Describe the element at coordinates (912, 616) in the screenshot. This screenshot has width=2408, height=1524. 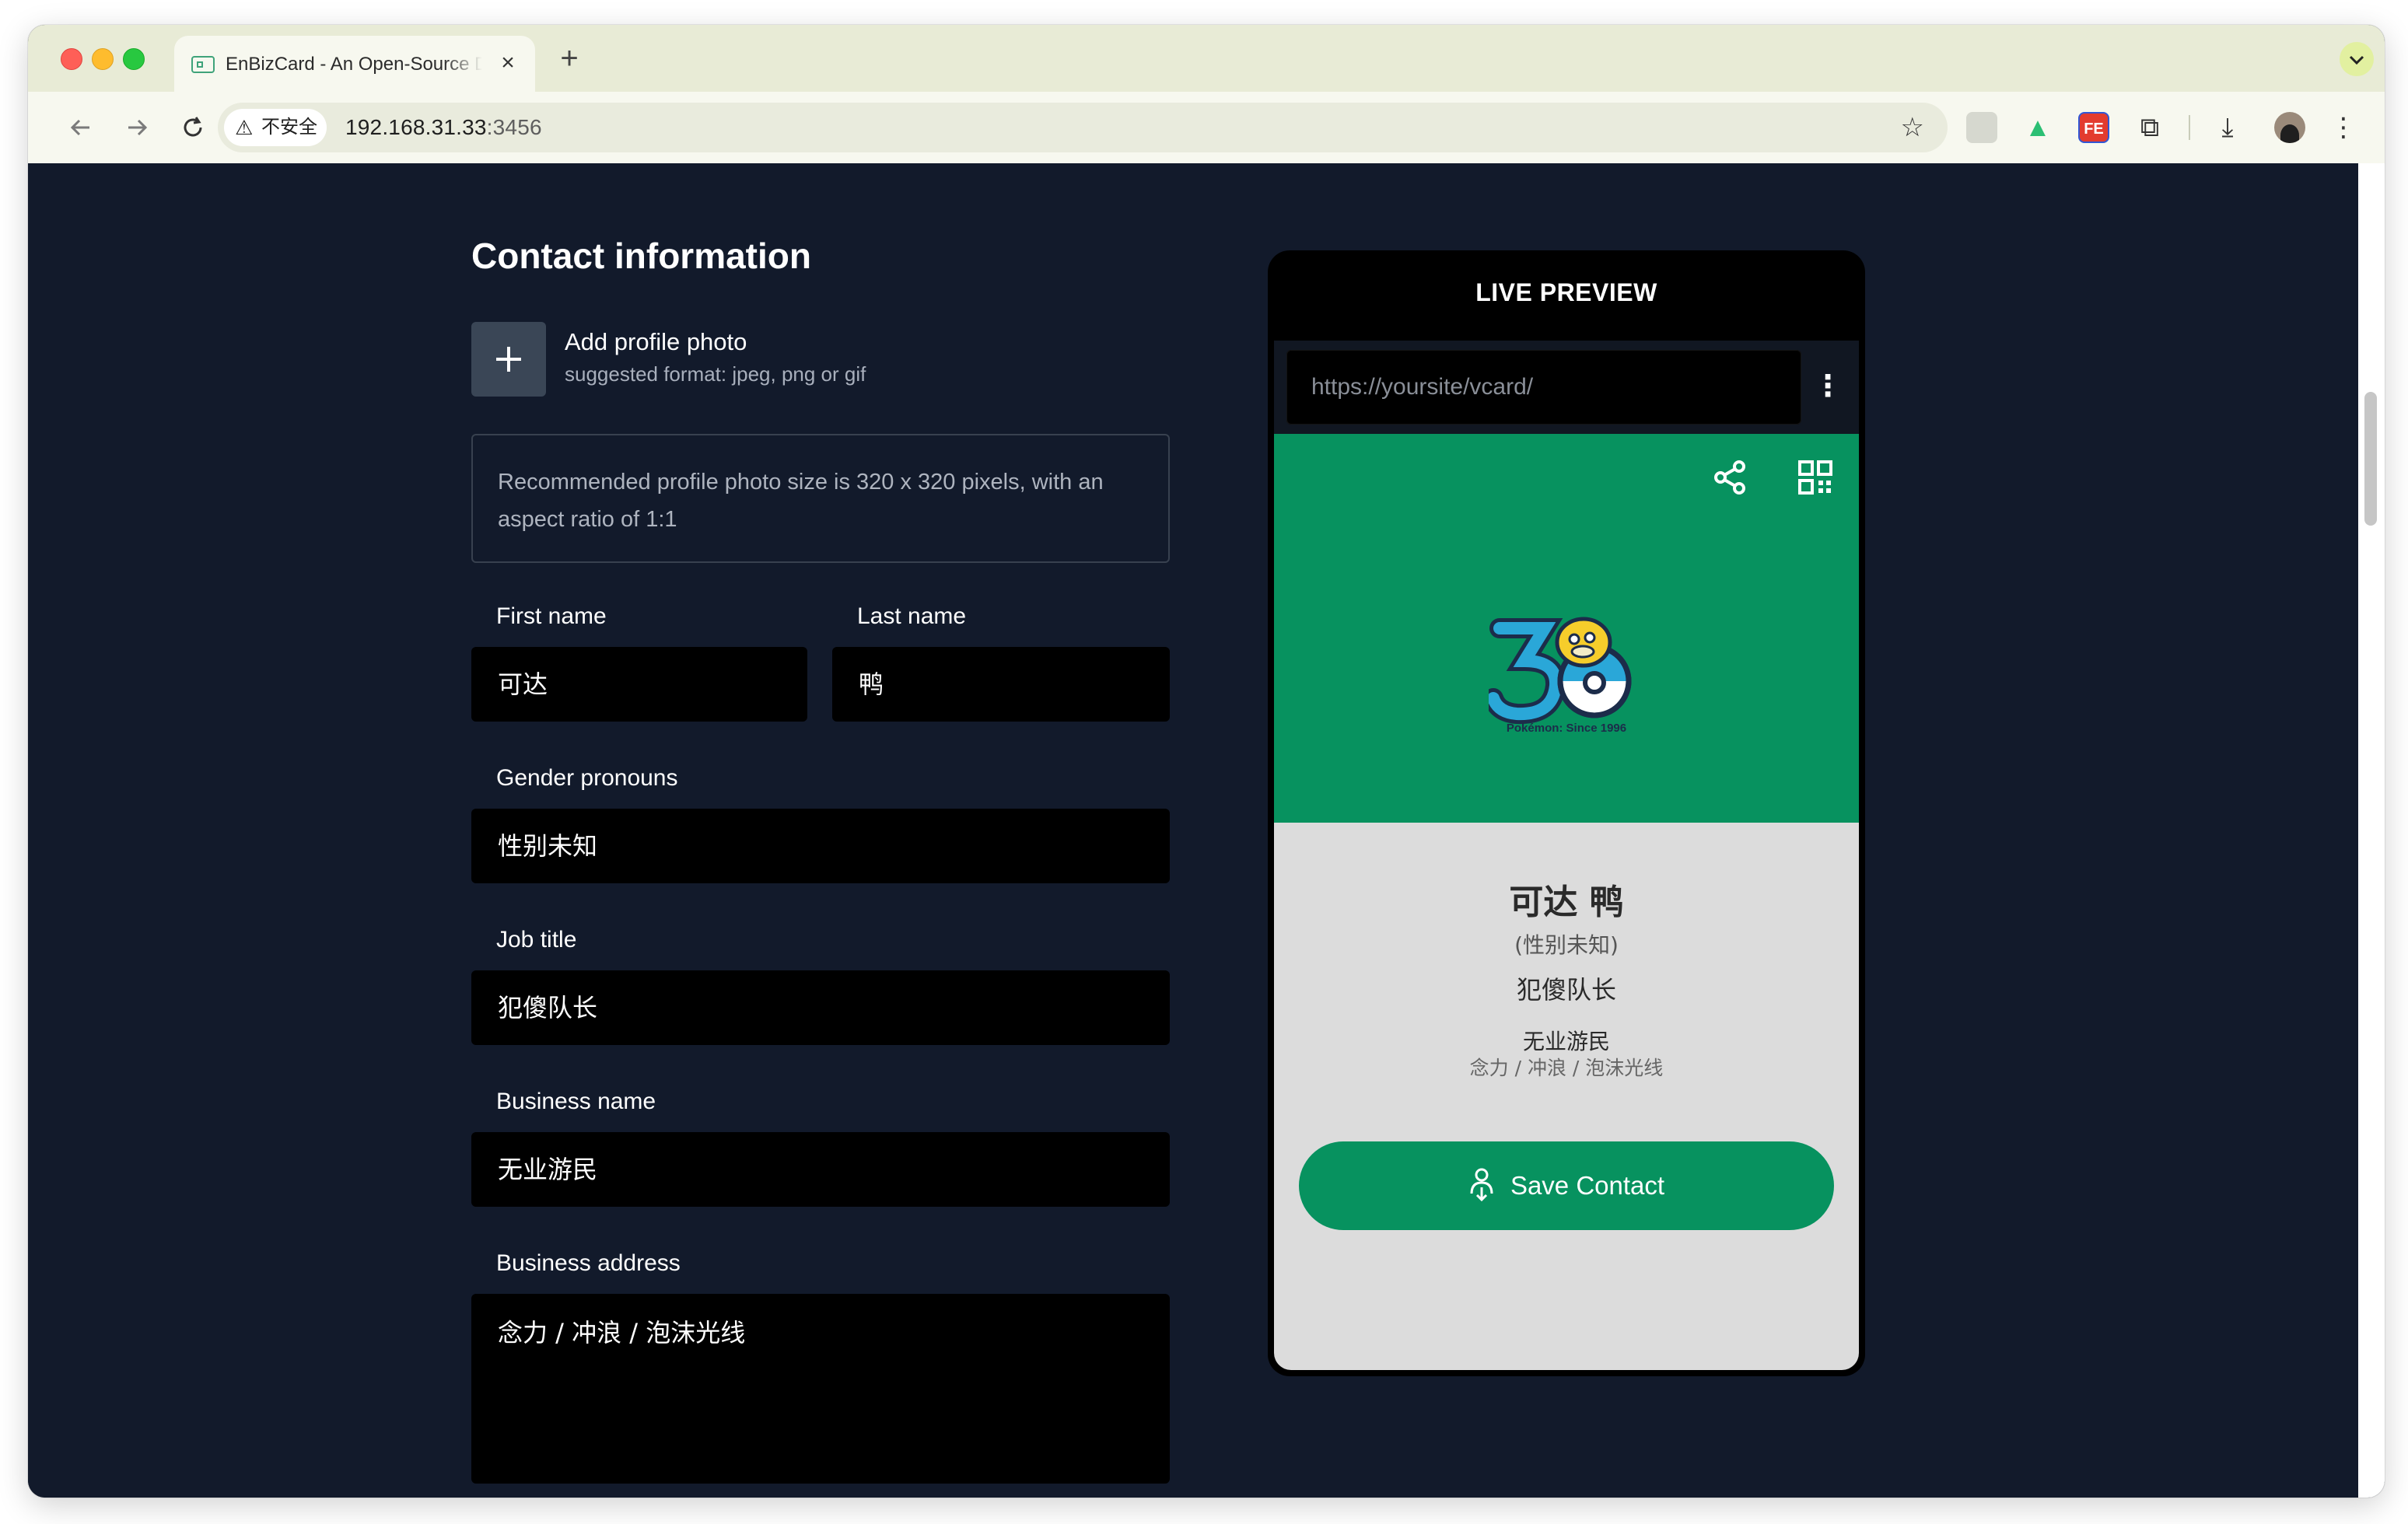
I see `last-name-label: Last name` at that location.